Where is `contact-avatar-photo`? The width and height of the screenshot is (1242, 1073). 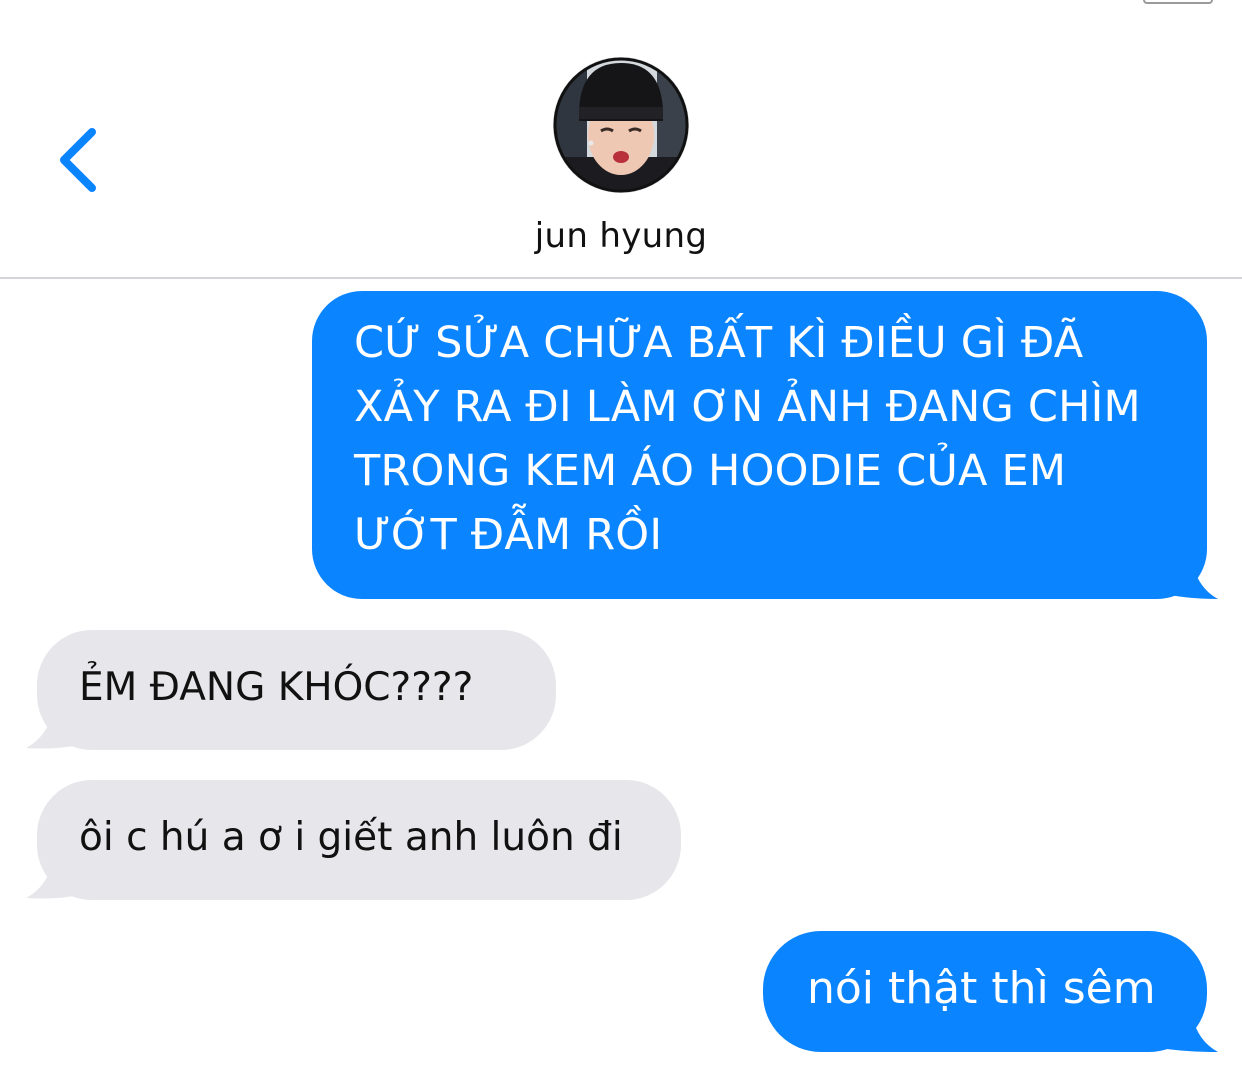 contact-avatar-photo is located at coordinates (621, 125).